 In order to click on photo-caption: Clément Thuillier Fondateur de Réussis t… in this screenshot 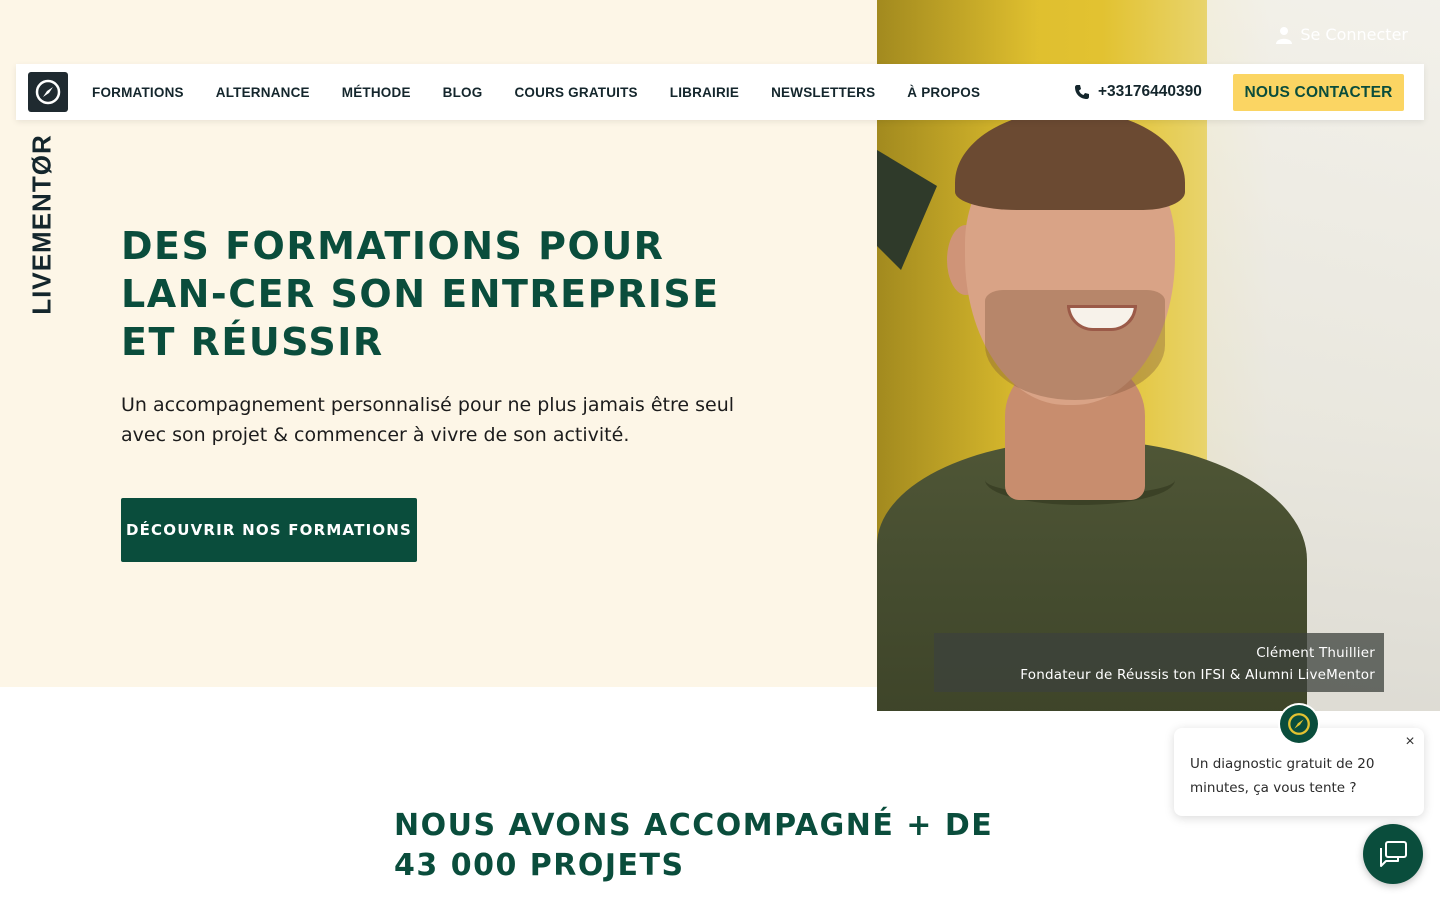, I will do `click(1159, 662)`.